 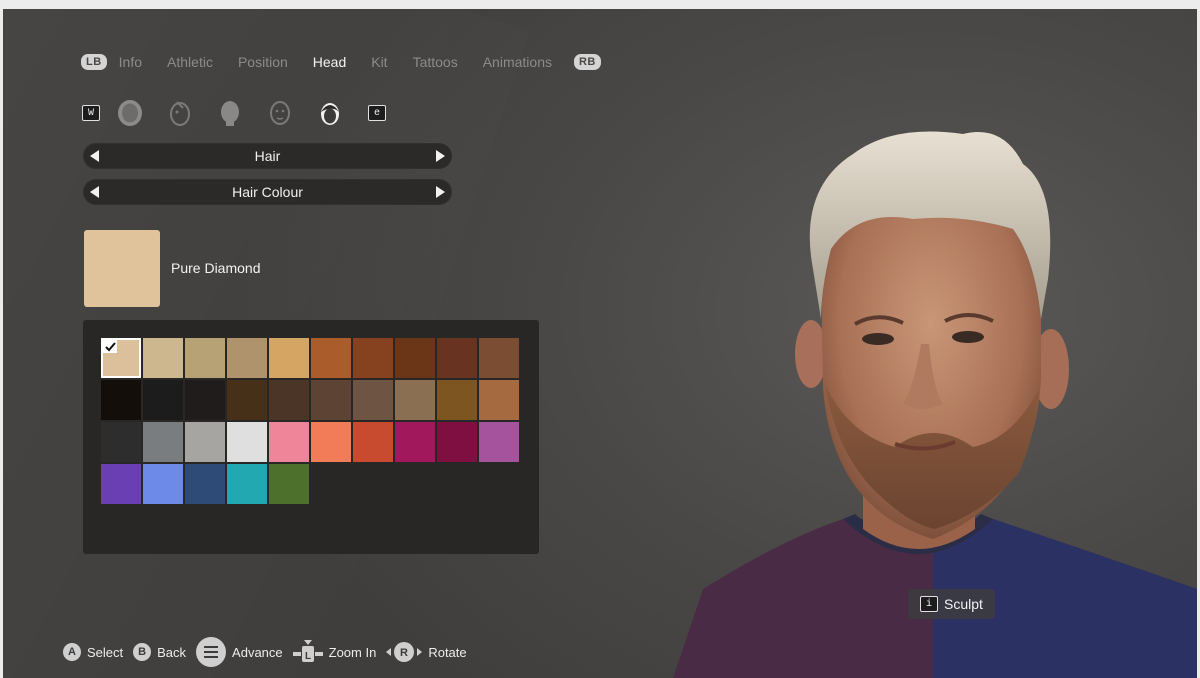 What do you see at coordinates (587, 62) in the screenshot?
I see `rb-bumper-button: RB` at bounding box center [587, 62].